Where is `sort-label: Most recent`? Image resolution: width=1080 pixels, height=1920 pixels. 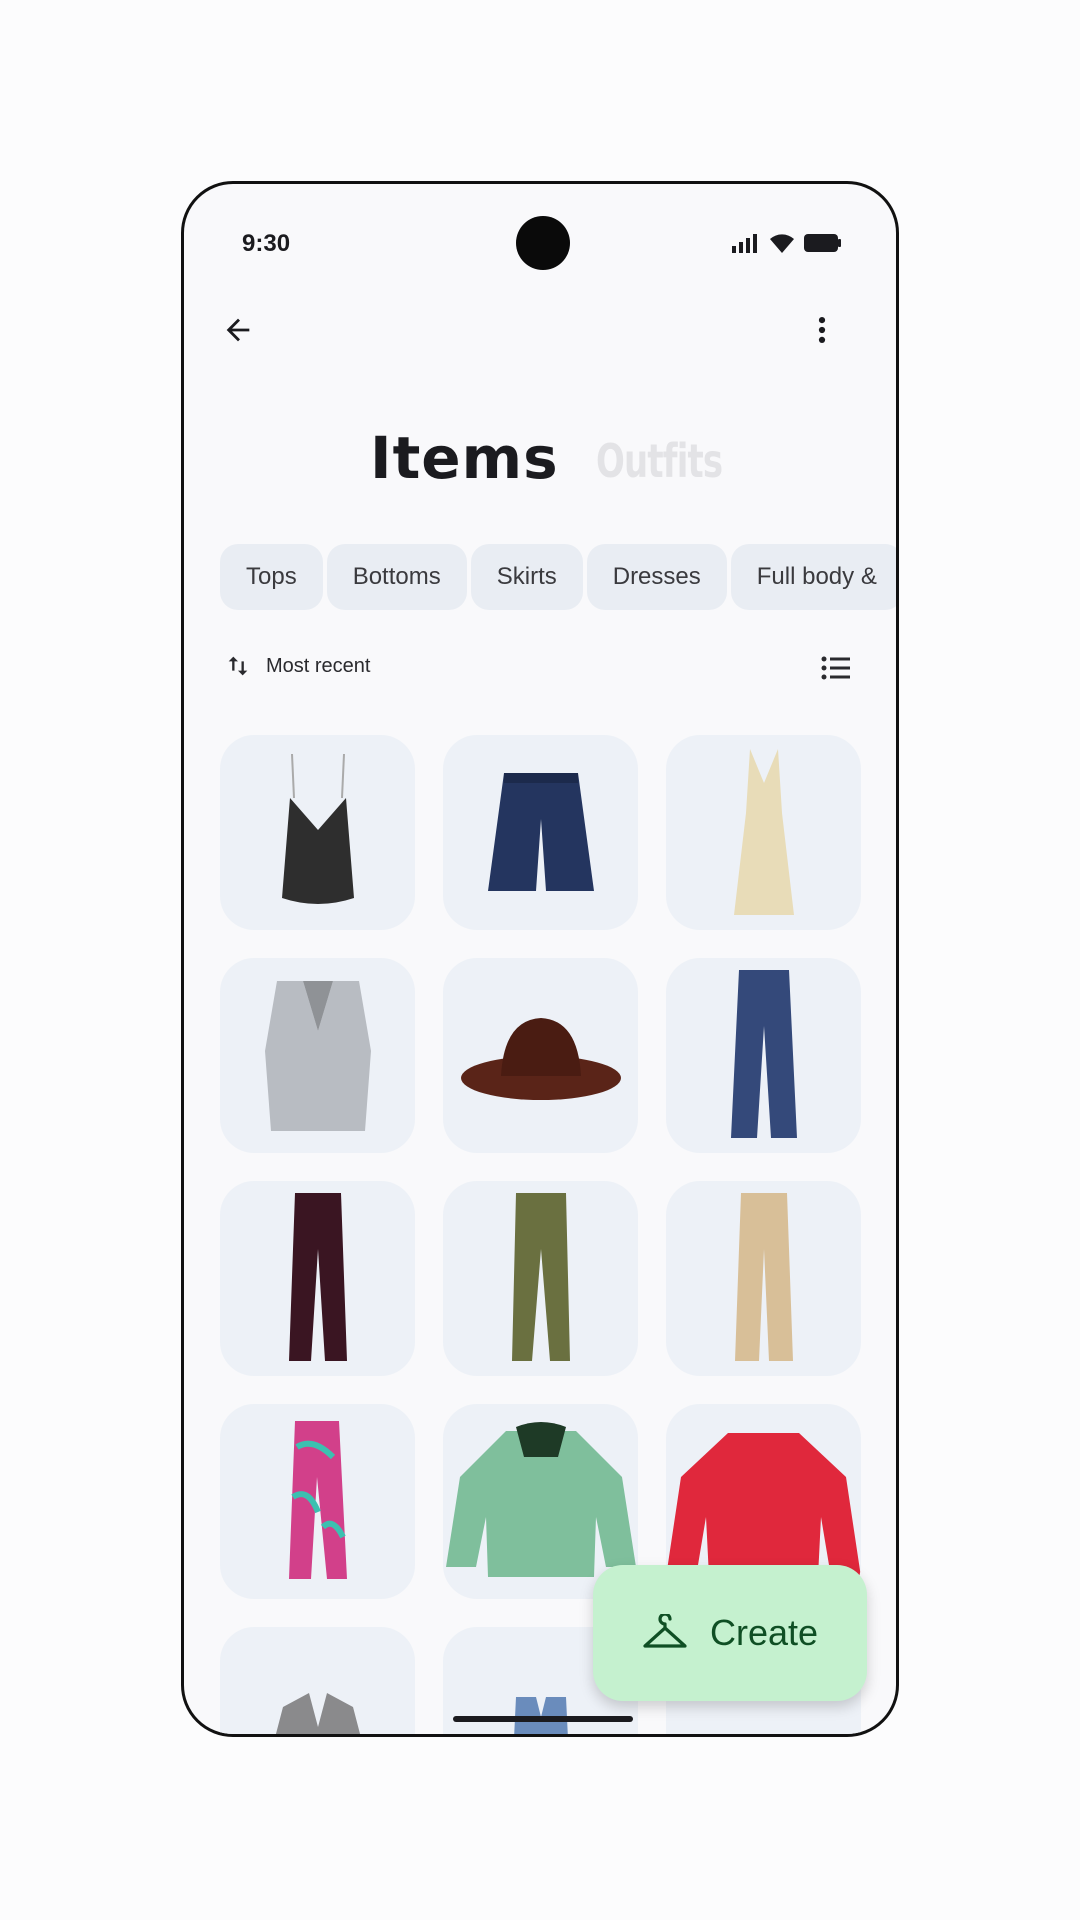
sort-label: Most recent is located at coordinates (318, 665).